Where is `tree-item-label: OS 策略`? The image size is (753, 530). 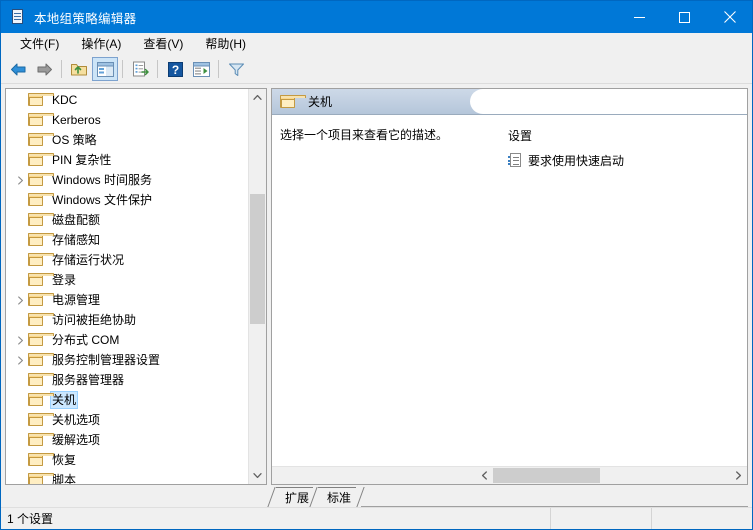 tree-item-label: OS 策略 is located at coordinates (74, 140).